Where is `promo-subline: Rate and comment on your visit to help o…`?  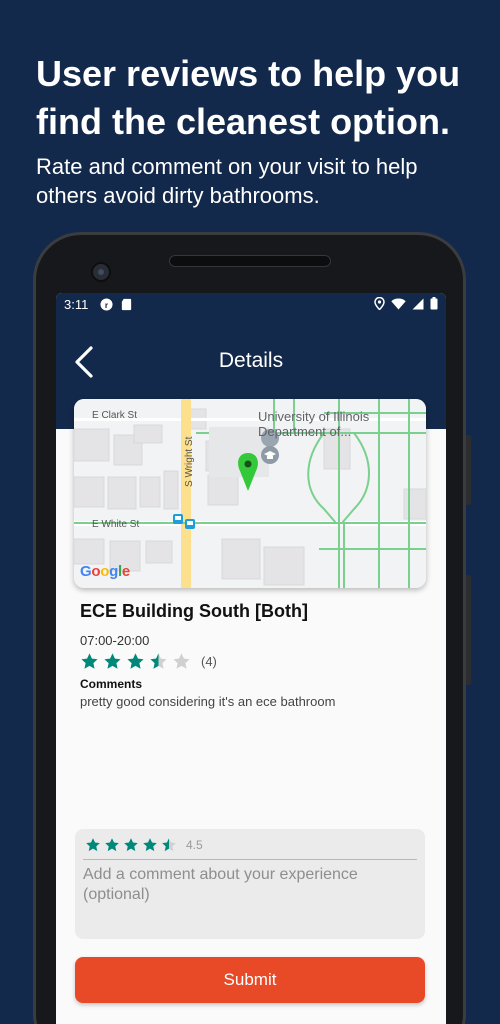 promo-subline: Rate and comment on your visit to help o… is located at coordinates (227, 181).